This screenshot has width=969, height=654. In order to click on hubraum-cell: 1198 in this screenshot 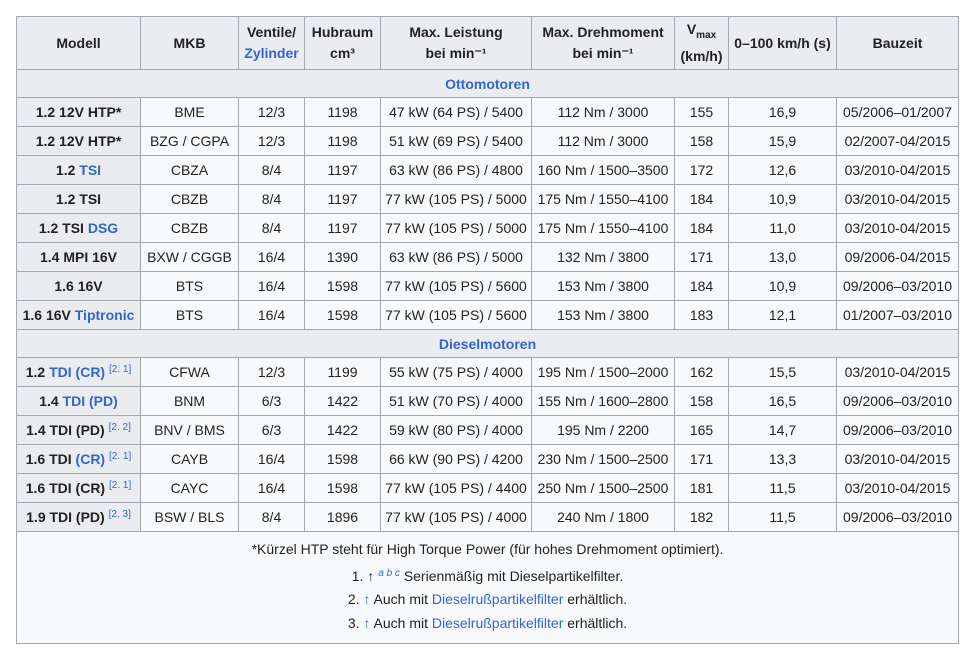, I will do `click(342, 141)`.